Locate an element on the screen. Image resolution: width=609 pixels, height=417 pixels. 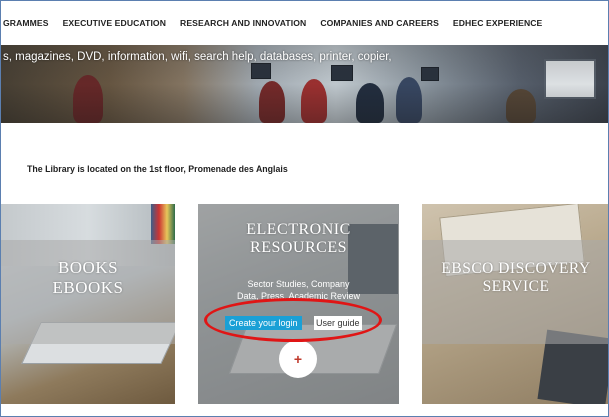
books-title-line2: EBOOKS is located at coordinates (88, 287).